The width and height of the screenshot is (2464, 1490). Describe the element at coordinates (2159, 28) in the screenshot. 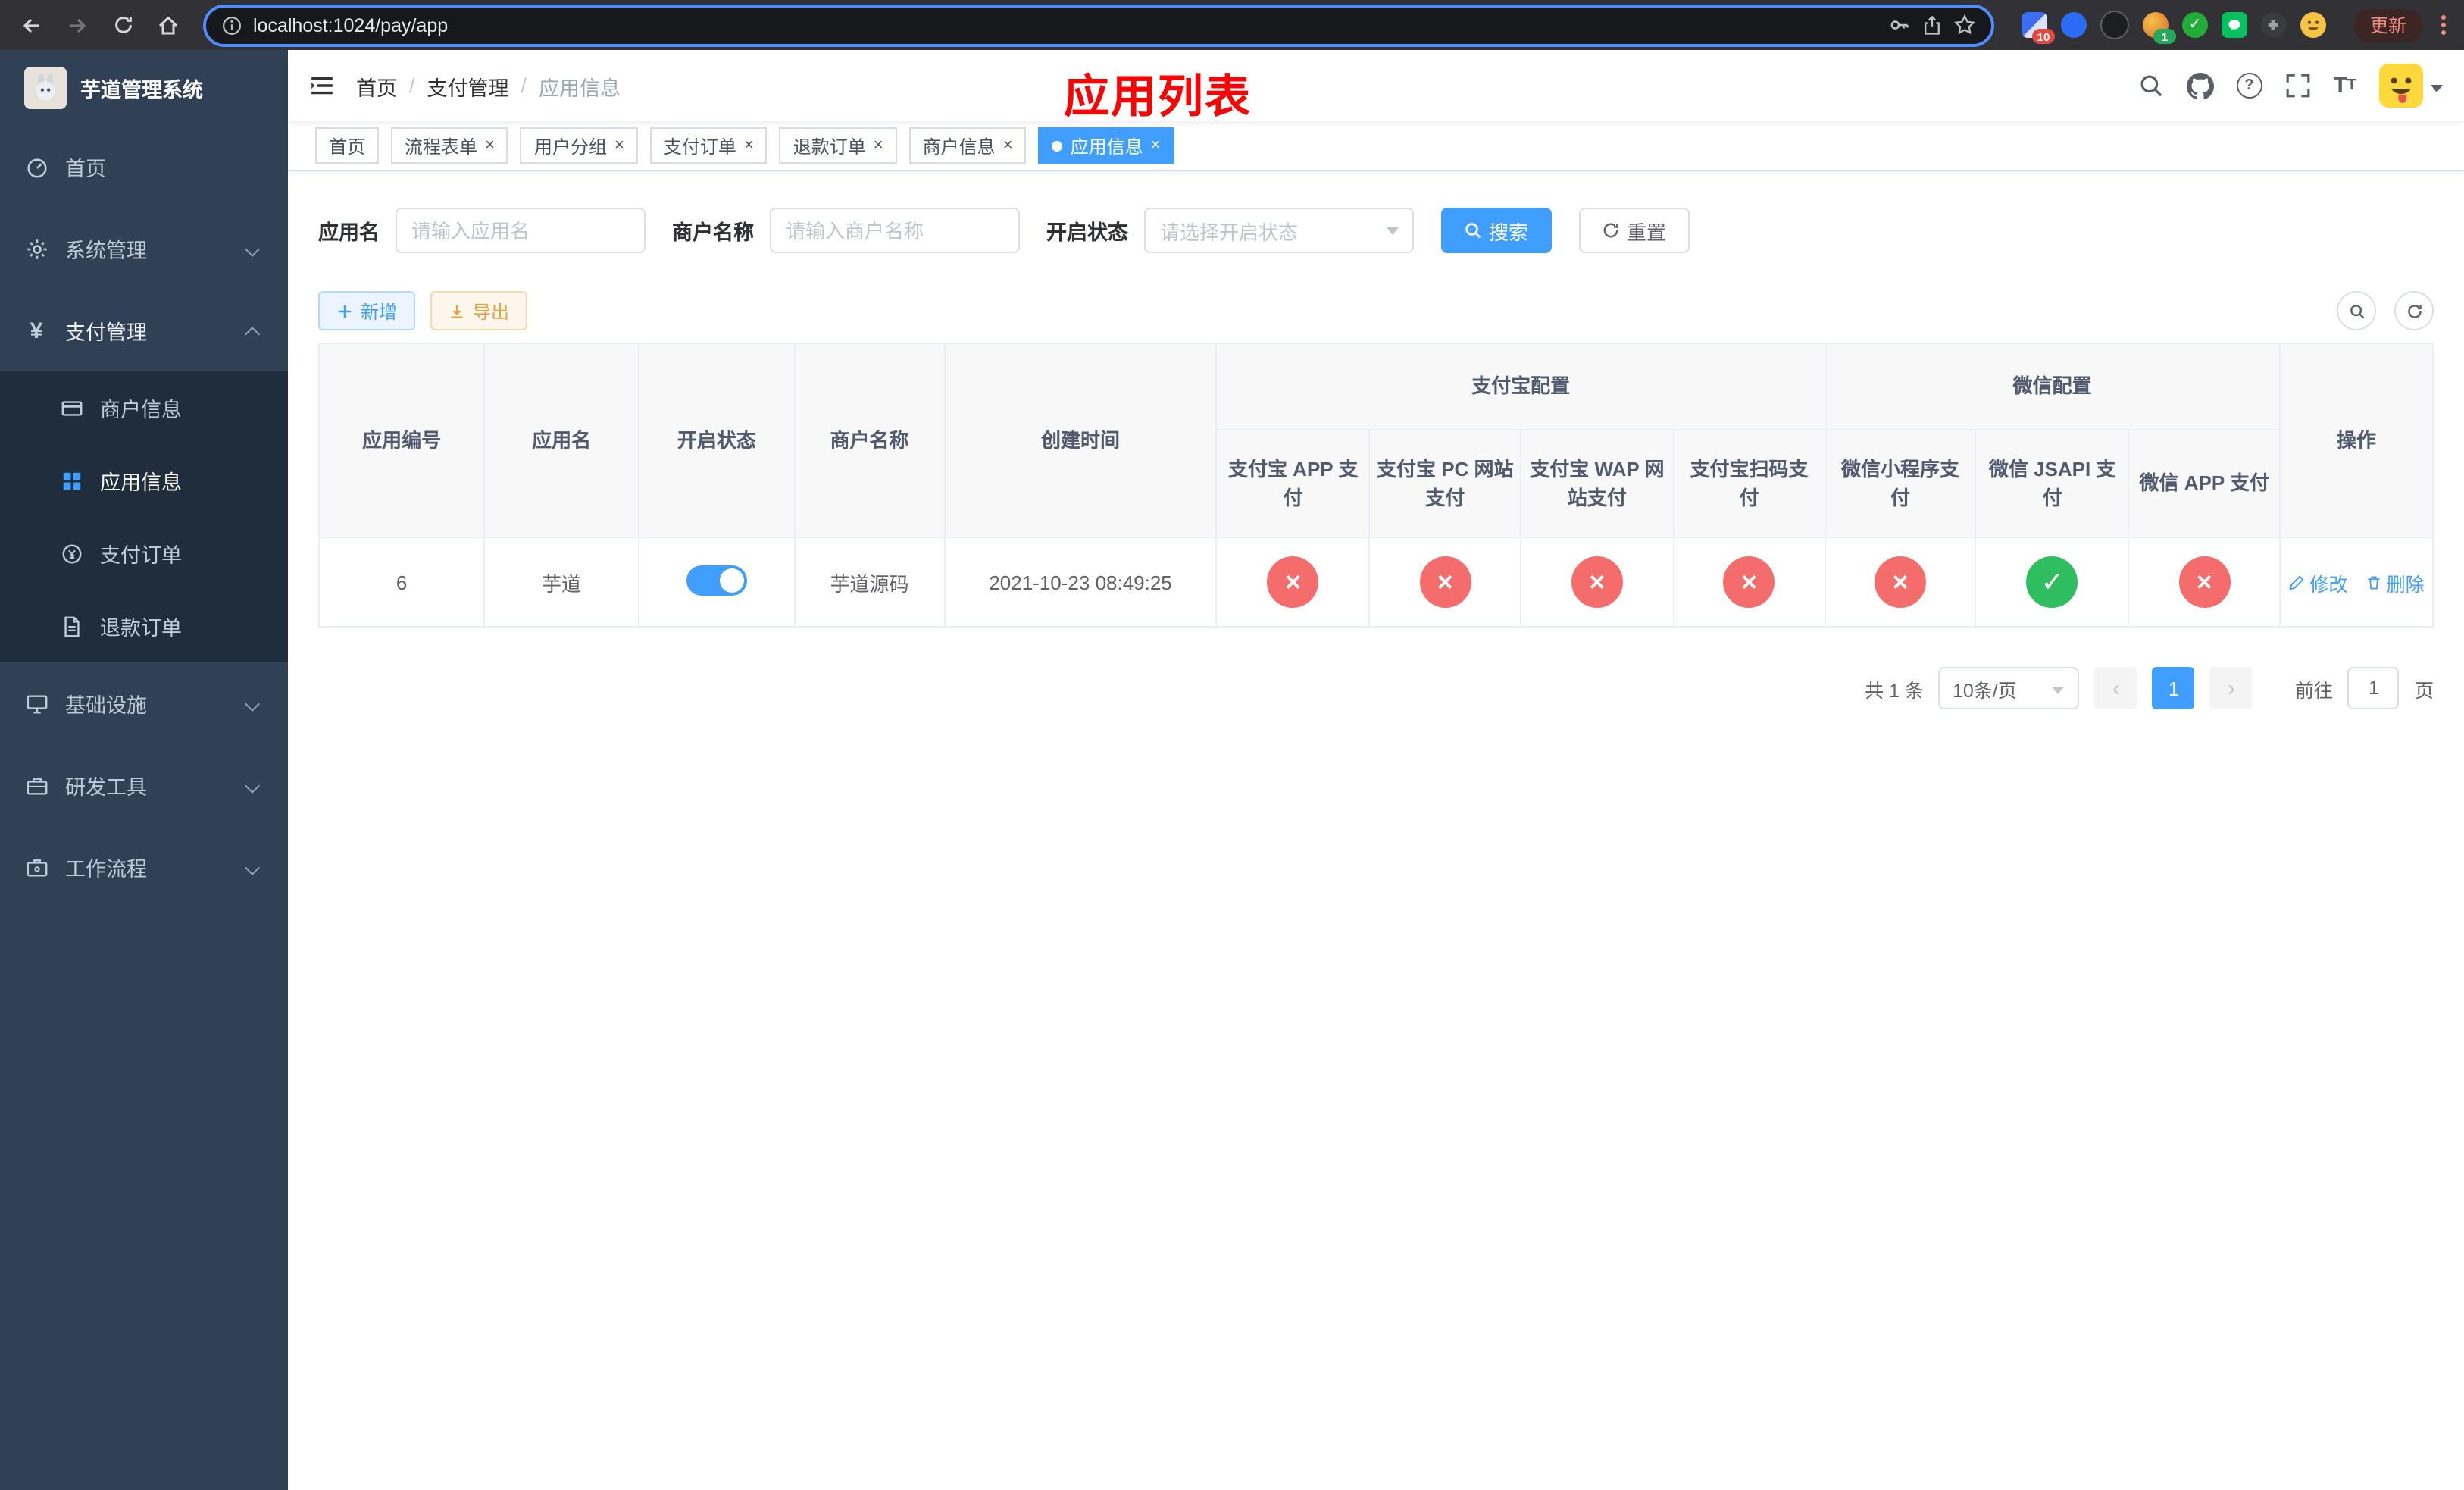

I see `extension-avatar-icon: 1` at that location.